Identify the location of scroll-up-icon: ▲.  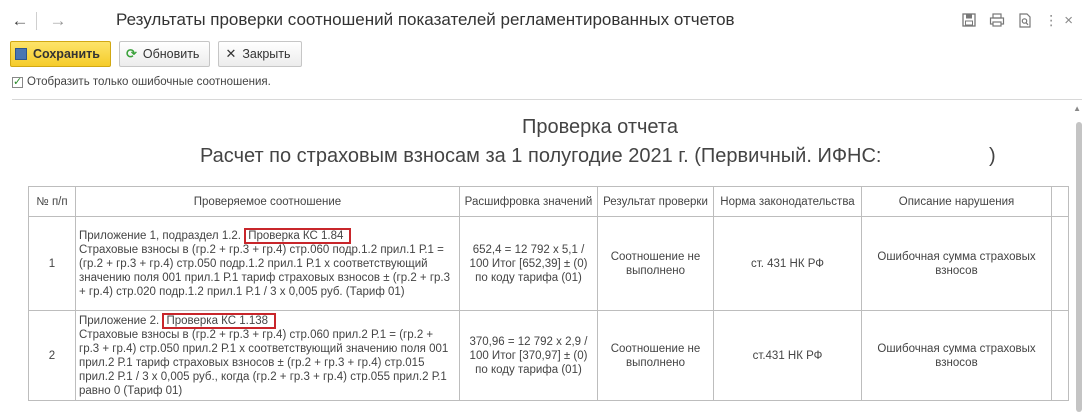
(1077, 108).